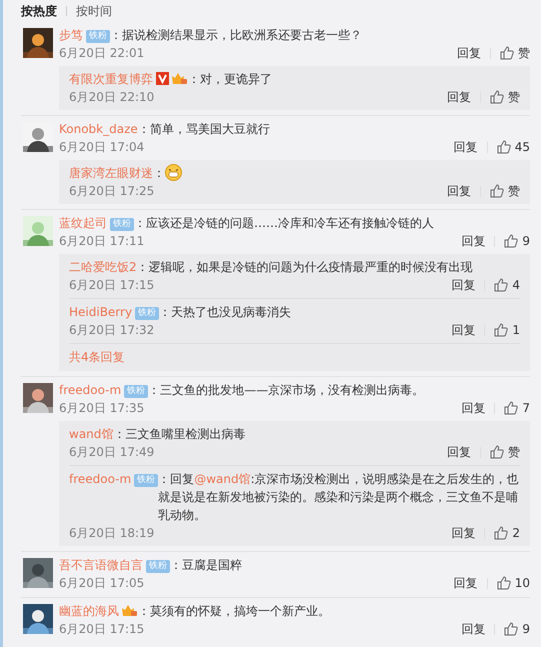 The image size is (541, 647). What do you see at coordinates (112, 97) in the screenshot?
I see `timestamp: 6月20日 22:10` at bounding box center [112, 97].